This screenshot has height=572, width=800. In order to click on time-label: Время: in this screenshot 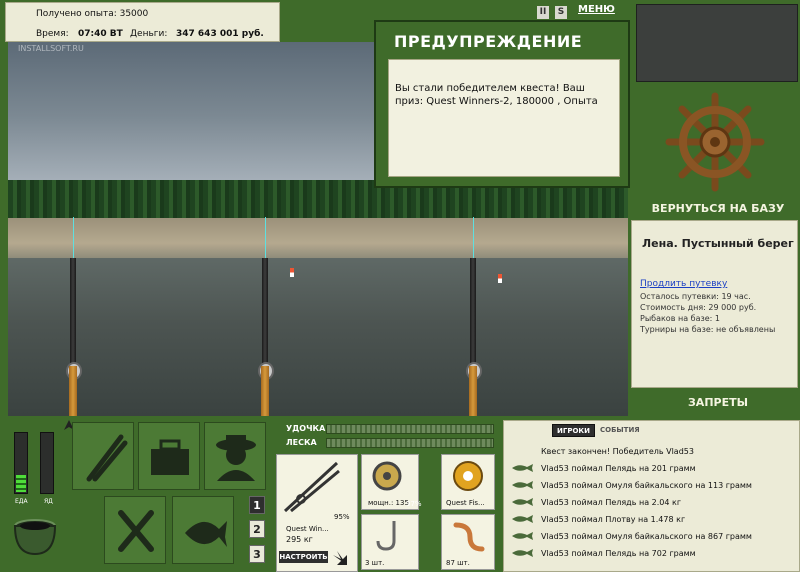, I will do `click(52, 34)`.